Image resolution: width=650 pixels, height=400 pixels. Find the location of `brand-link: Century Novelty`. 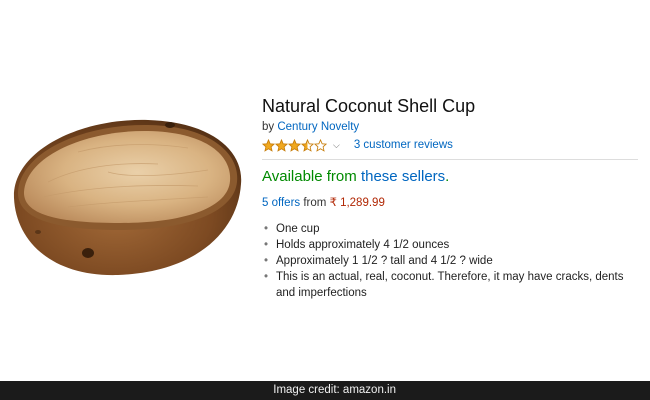

brand-link: Century Novelty is located at coordinates (318, 127).